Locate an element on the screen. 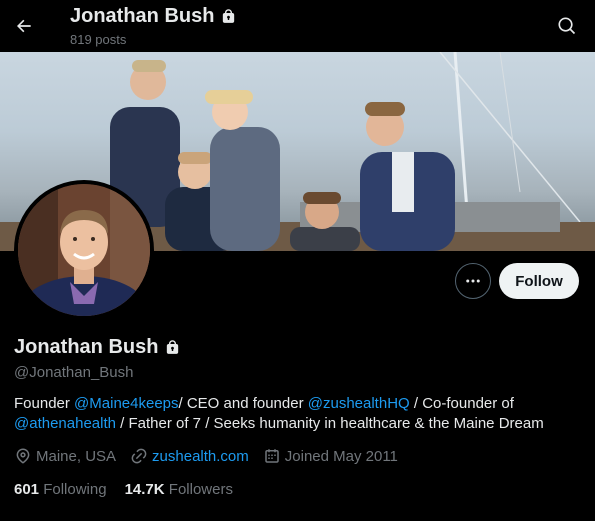 The height and width of the screenshot is (521, 595). search-icon is located at coordinates (567, 26).